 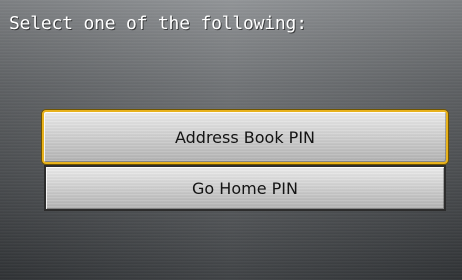 I want to click on prompt-title: Select one of the following:, so click(x=158, y=23).